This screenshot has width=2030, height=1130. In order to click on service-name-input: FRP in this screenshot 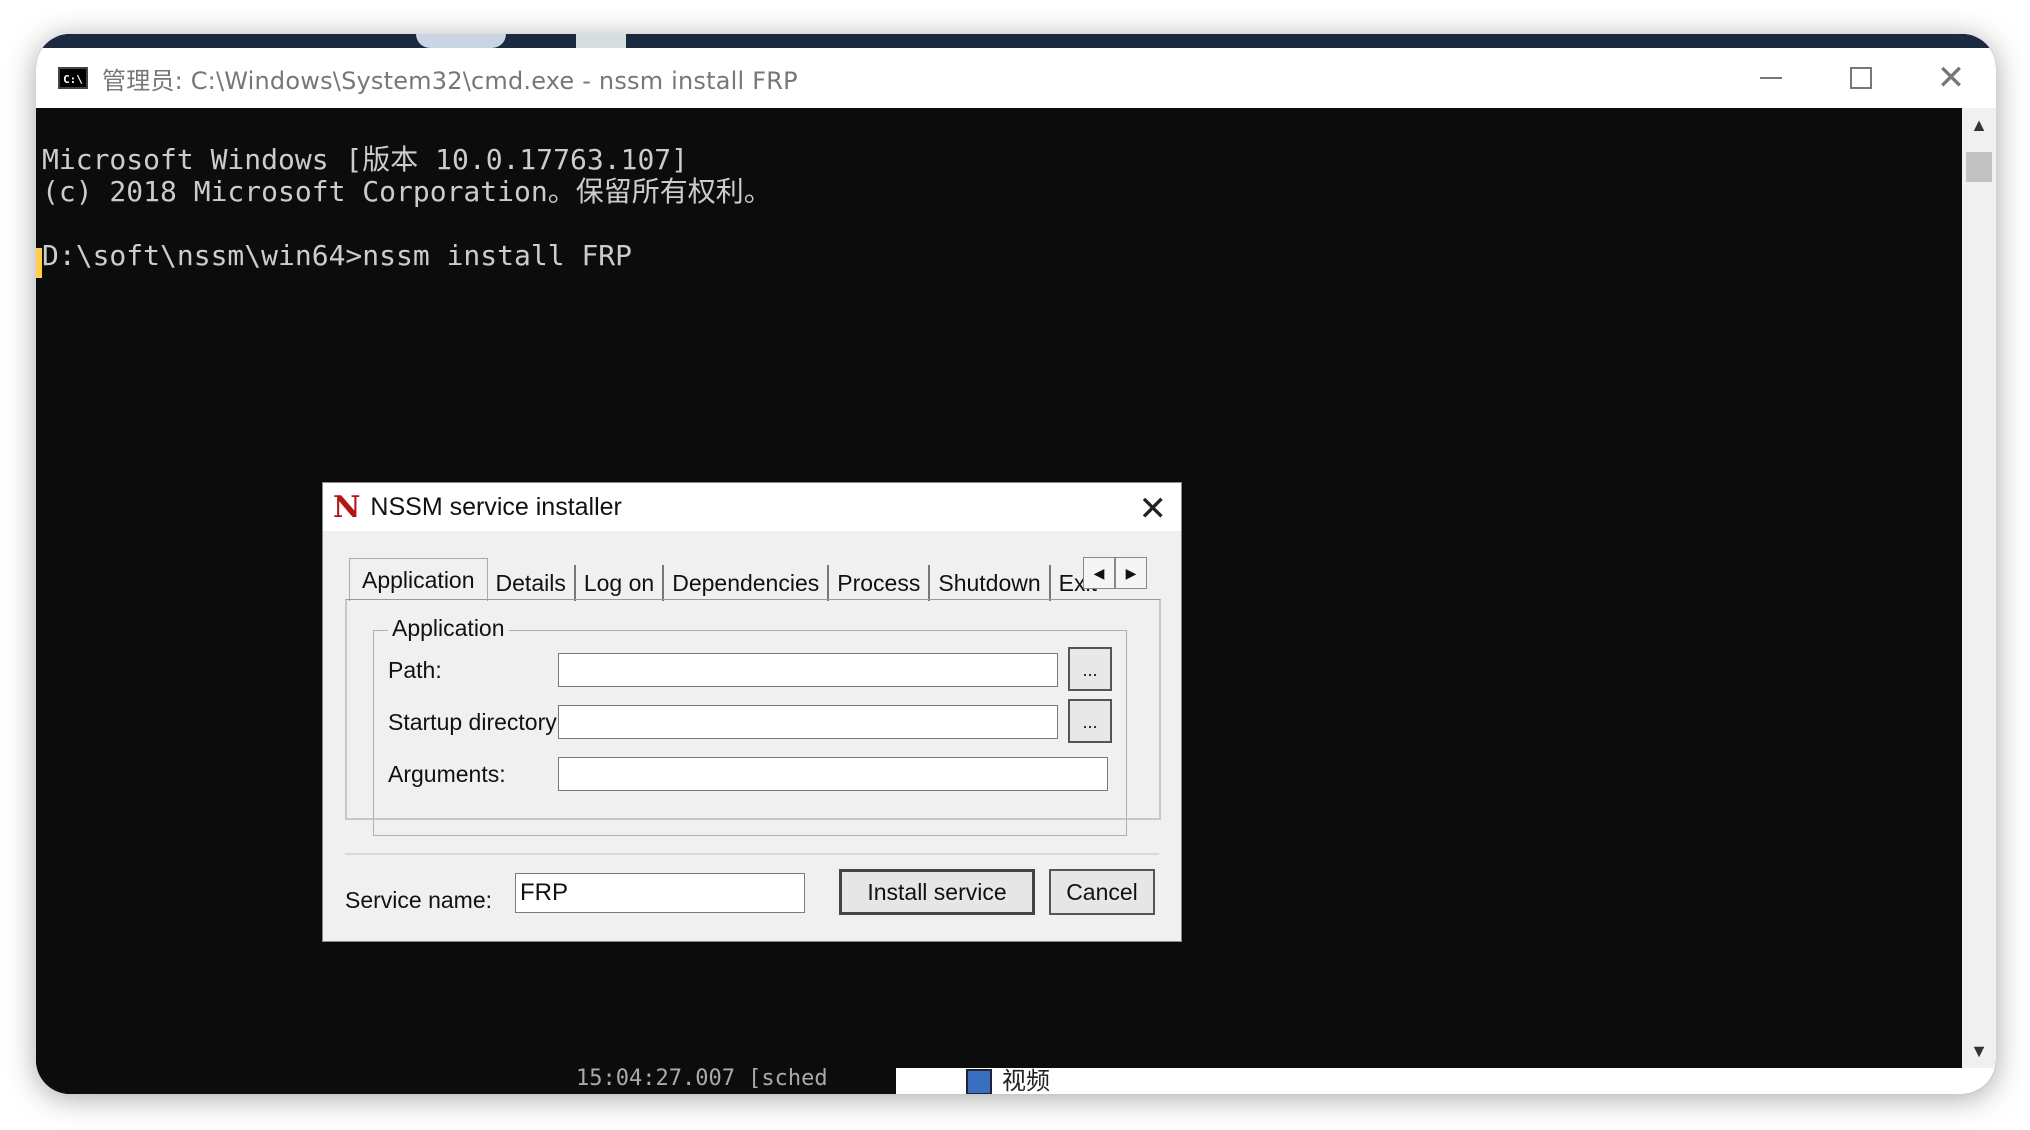, I will do `click(660, 893)`.